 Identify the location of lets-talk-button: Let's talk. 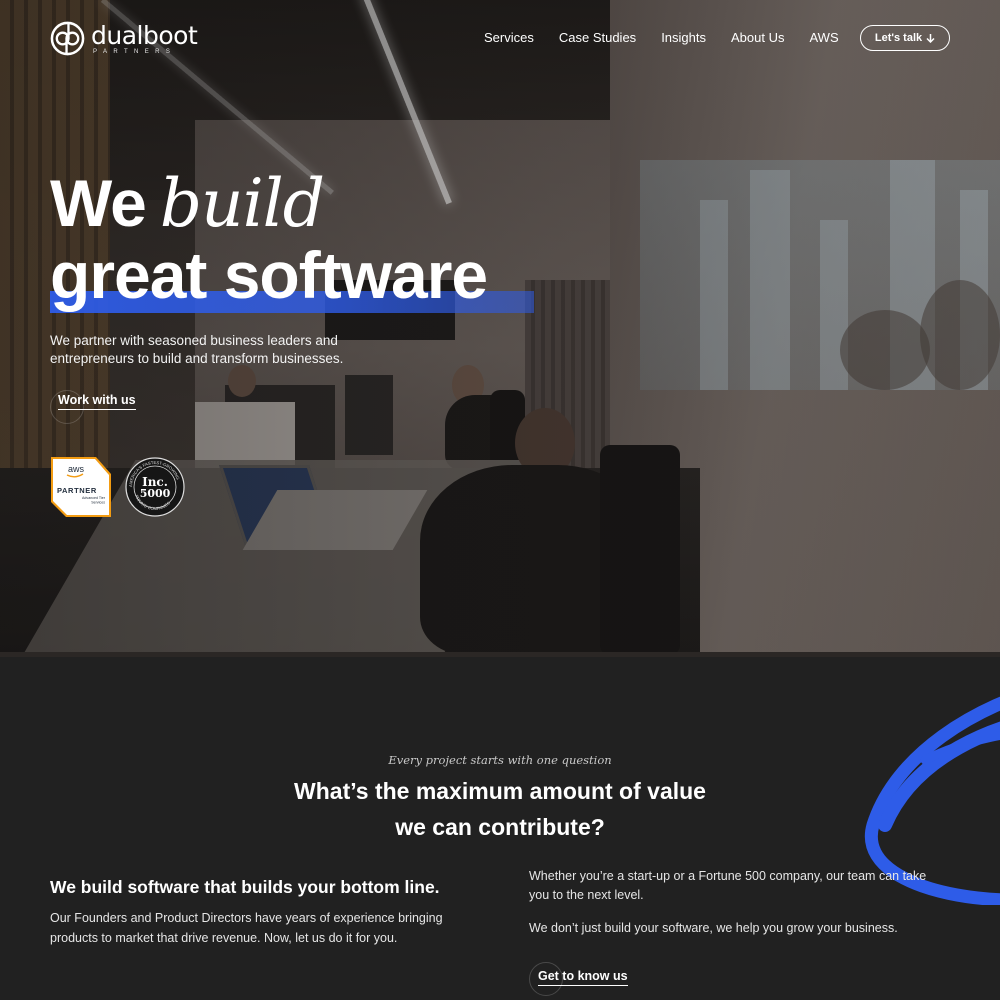
(905, 38).